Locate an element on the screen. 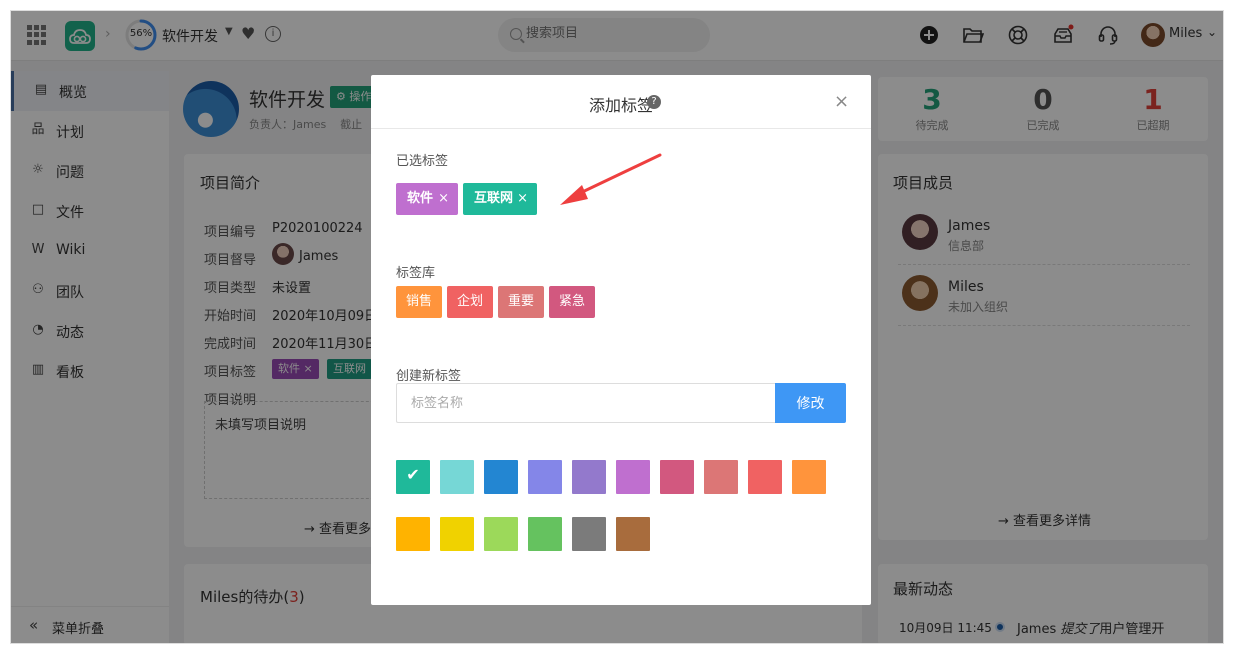  annotation-arrow is located at coordinates (611, 179).